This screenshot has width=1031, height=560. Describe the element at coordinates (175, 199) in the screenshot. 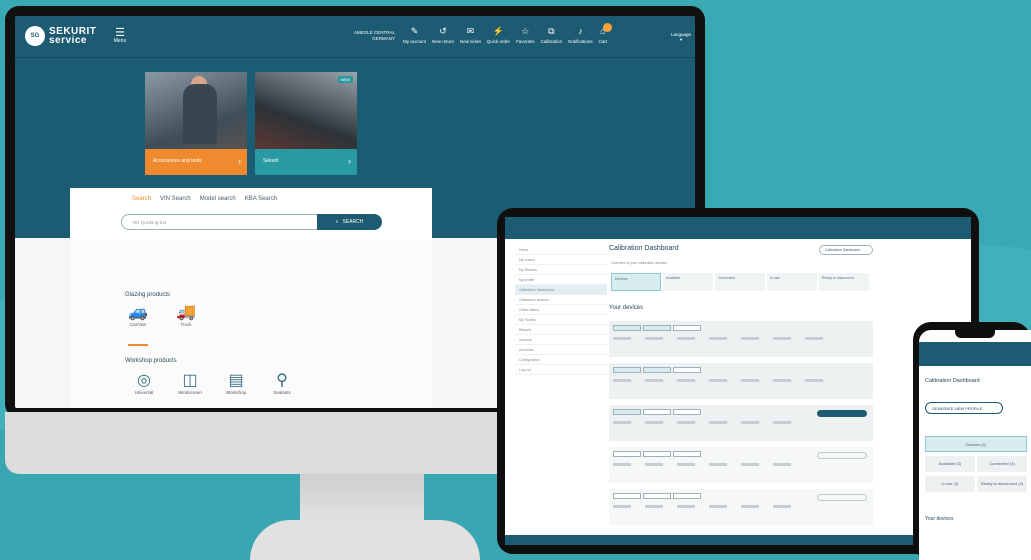

I see `tab-vin-search: VIN Search` at that location.